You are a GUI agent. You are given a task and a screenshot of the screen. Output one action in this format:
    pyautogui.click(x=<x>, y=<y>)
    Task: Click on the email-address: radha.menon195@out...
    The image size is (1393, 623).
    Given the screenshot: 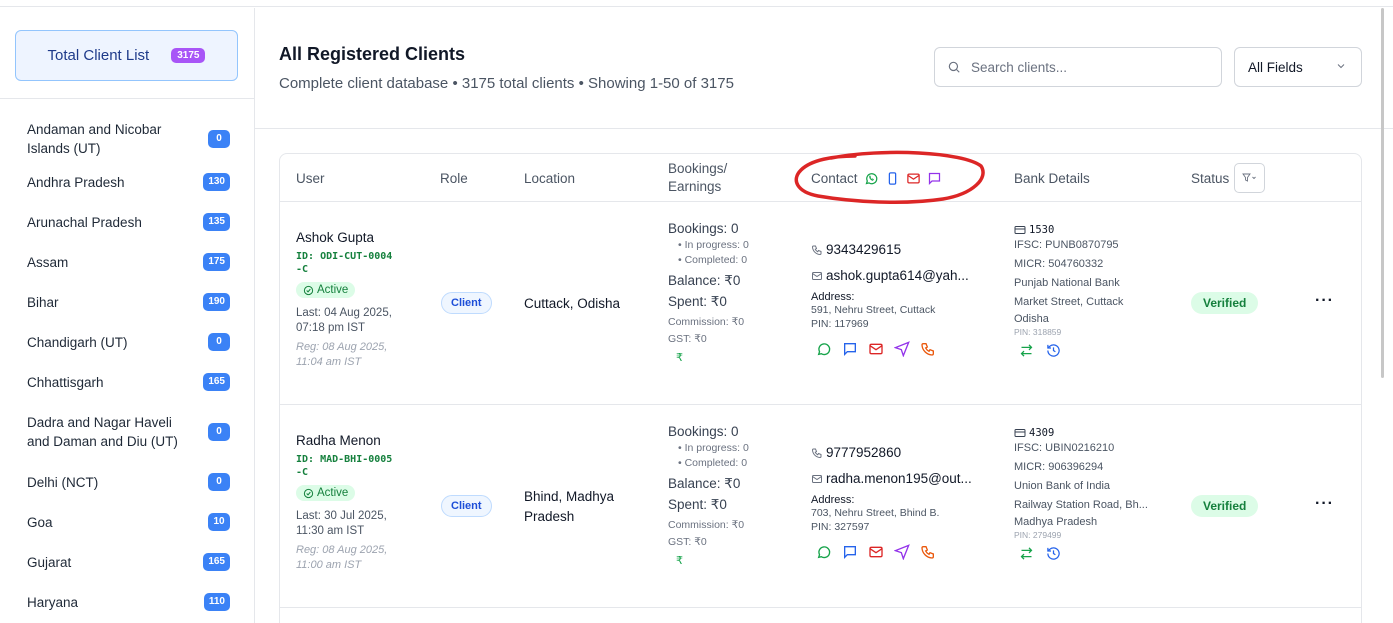 What is the action you would take?
    pyautogui.click(x=899, y=478)
    